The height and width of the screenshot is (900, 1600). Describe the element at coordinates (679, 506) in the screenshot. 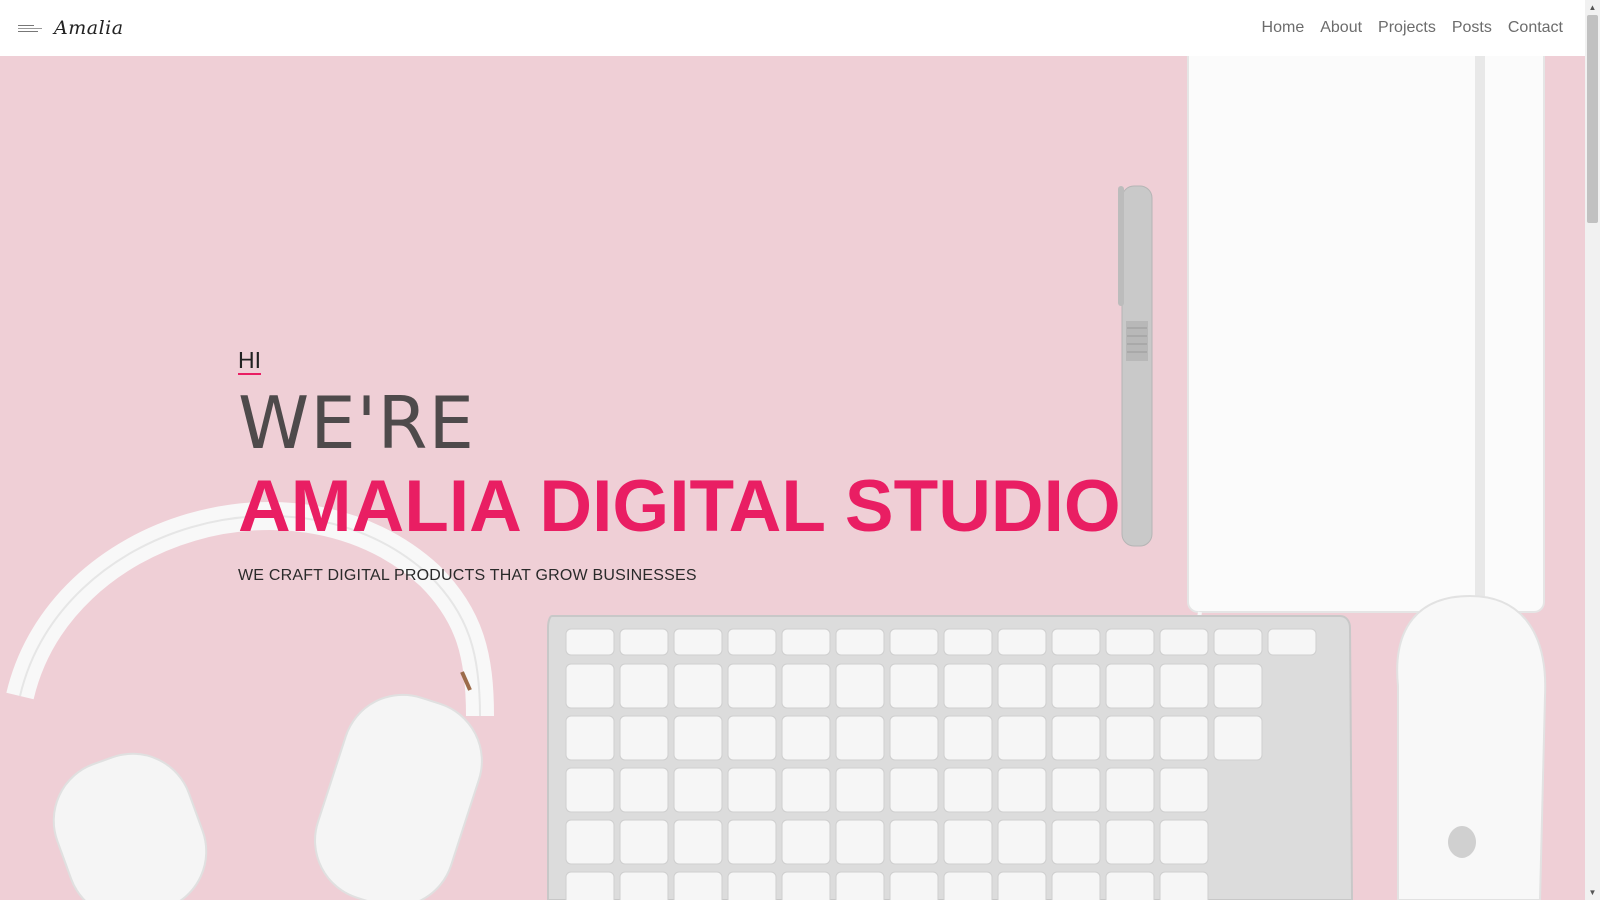

I see `hero-title: AMALIA DIGITAL STUDIO` at that location.